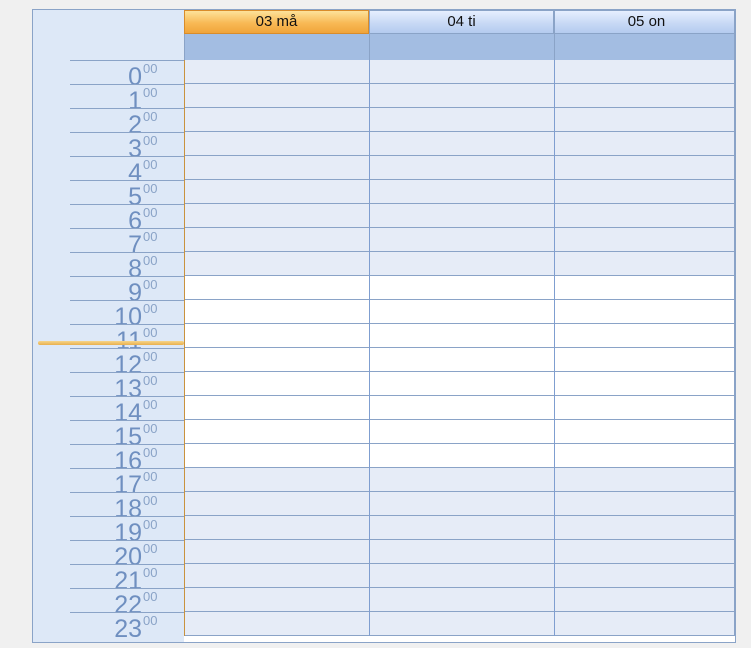  Describe the element at coordinates (127, 411) in the screenshot. I see `hour-row: 14 00` at that location.